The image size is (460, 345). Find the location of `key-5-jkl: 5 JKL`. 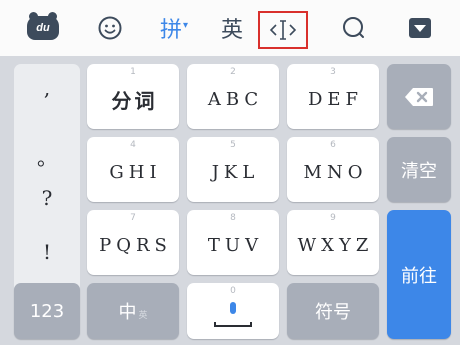

key-5-jkl: 5 JKL is located at coordinates (233, 169).